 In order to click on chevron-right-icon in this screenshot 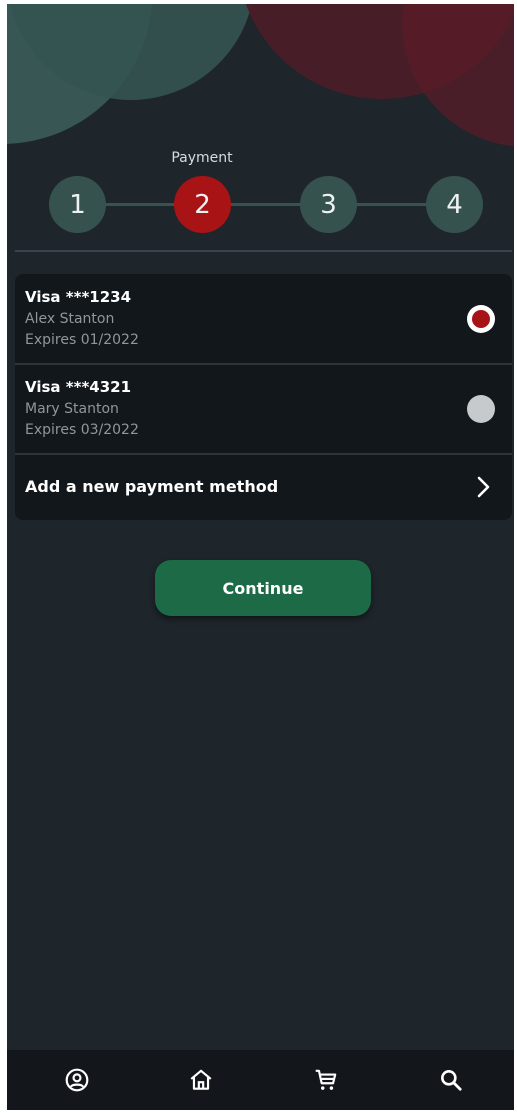, I will do `click(483, 487)`.